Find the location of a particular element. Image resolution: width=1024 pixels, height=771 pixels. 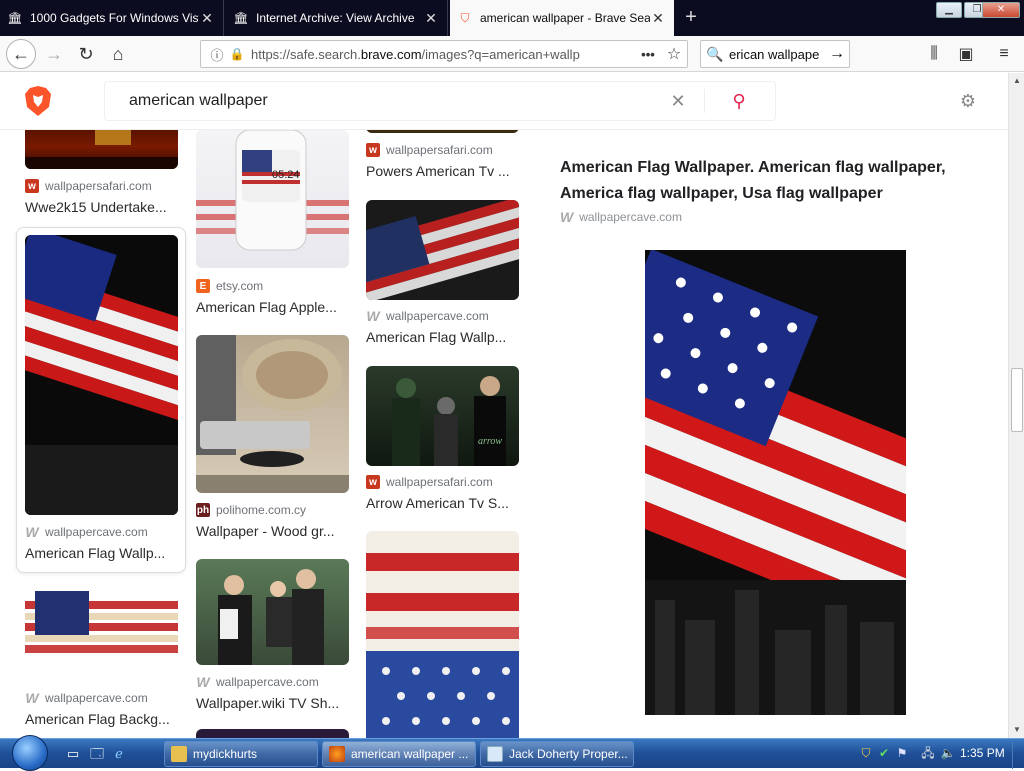

source-domain: wallpapersafari.com is located at coordinates (439, 150).